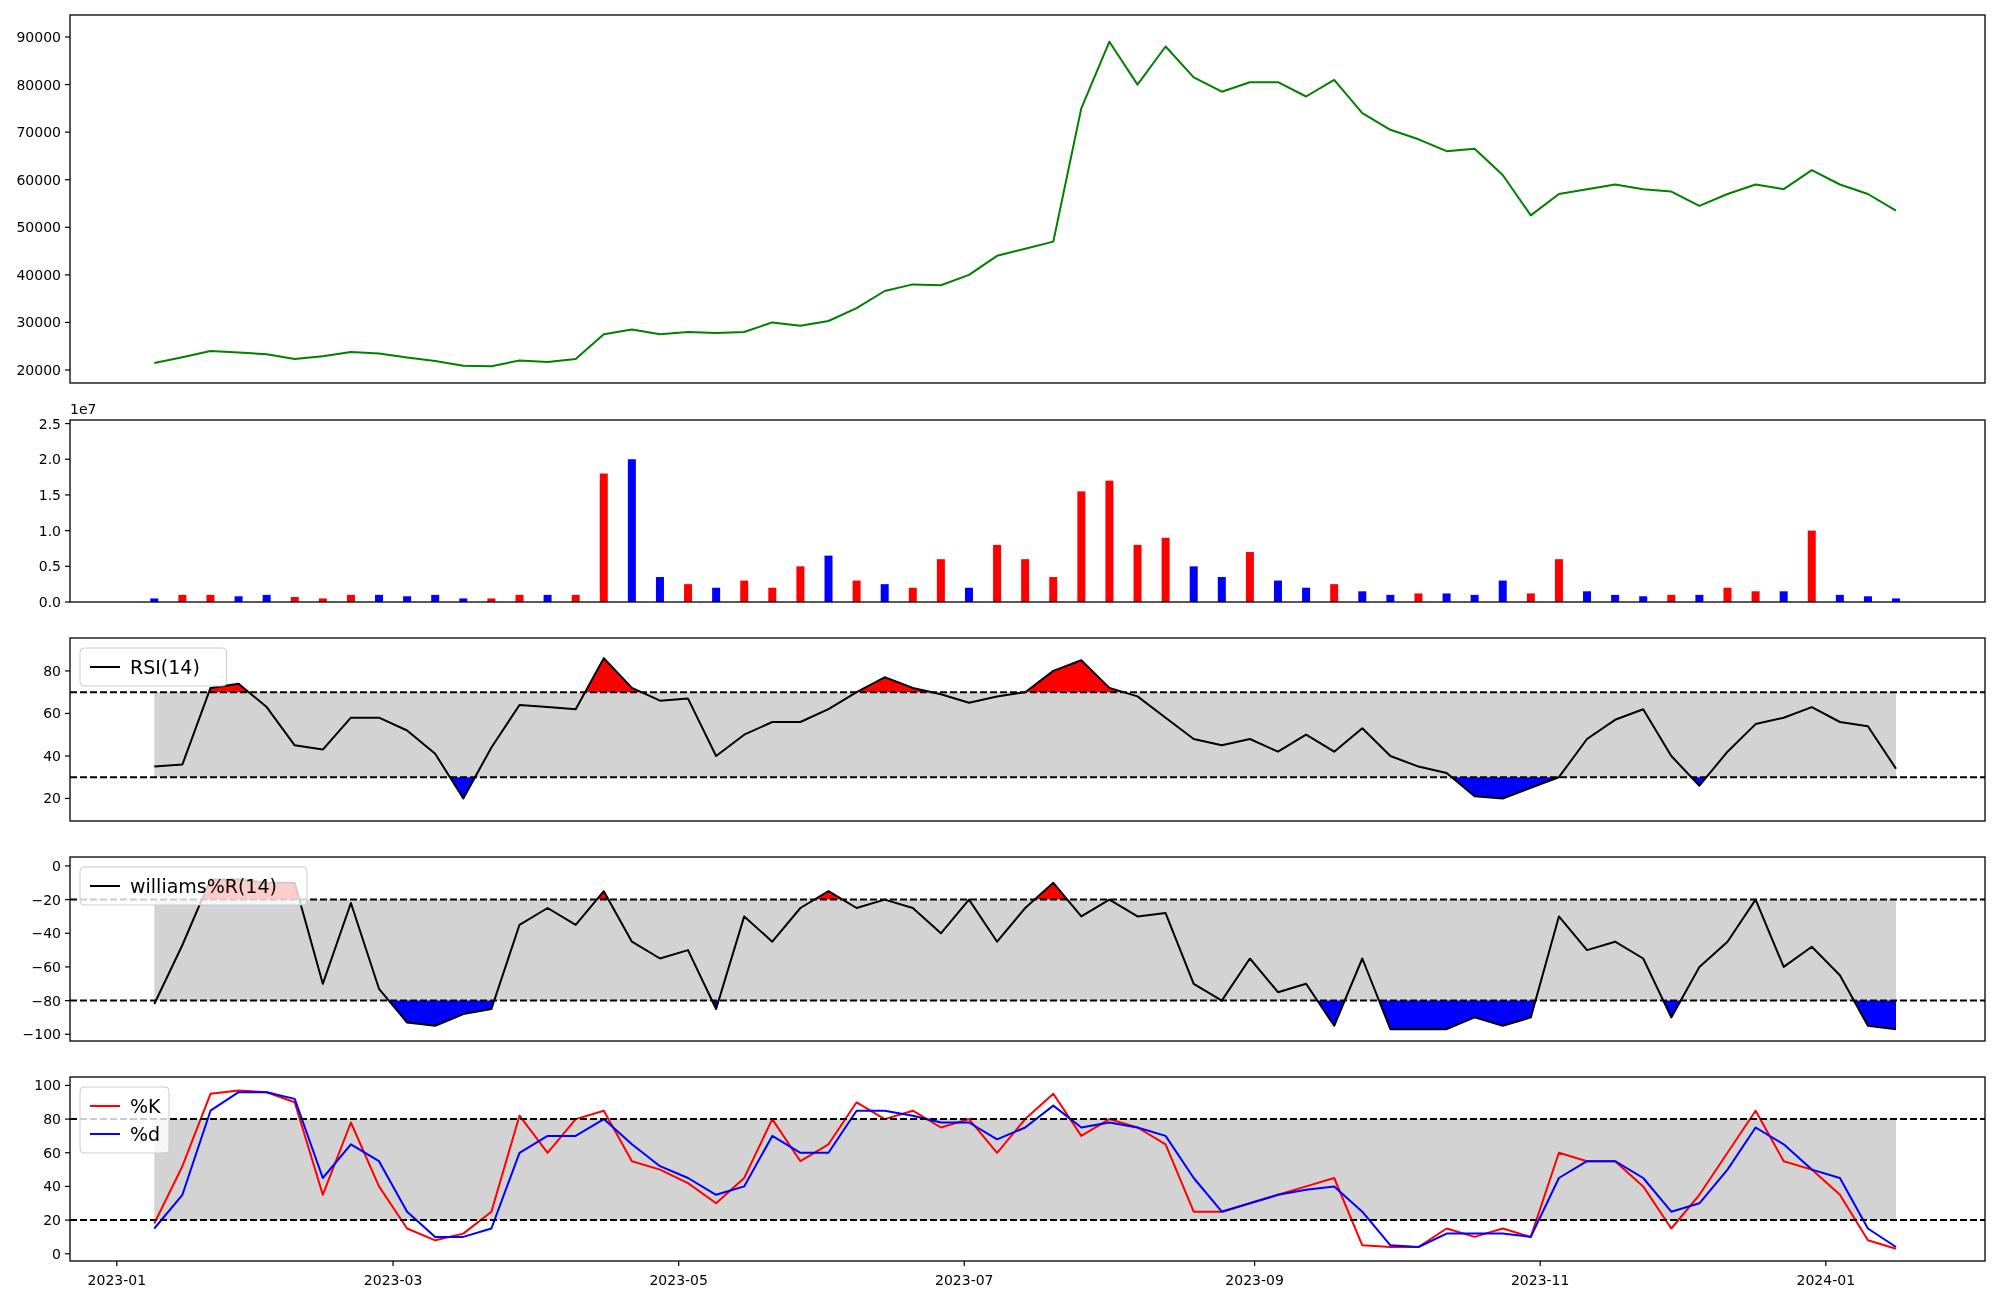  Describe the element at coordinates (47, 1085) in the screenshot. I see `y-tick-label: 100` at that location.